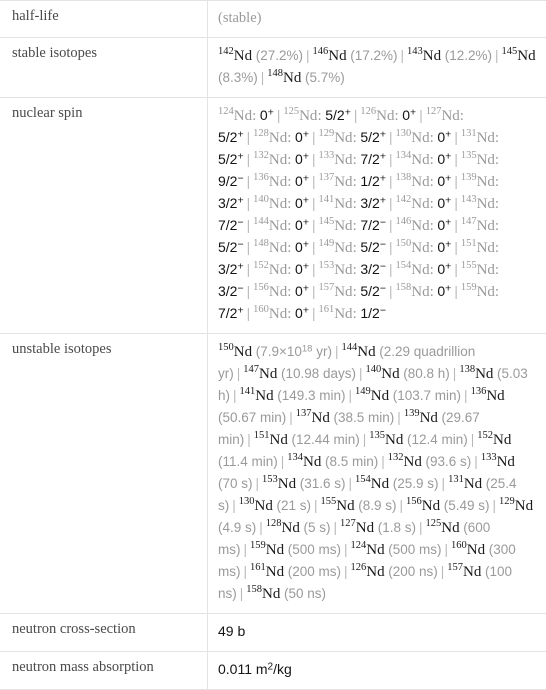 The height and width of the screenshot is (690, 546). I want to click on isotope-nuclide: 151Nd, so click(271, 440).